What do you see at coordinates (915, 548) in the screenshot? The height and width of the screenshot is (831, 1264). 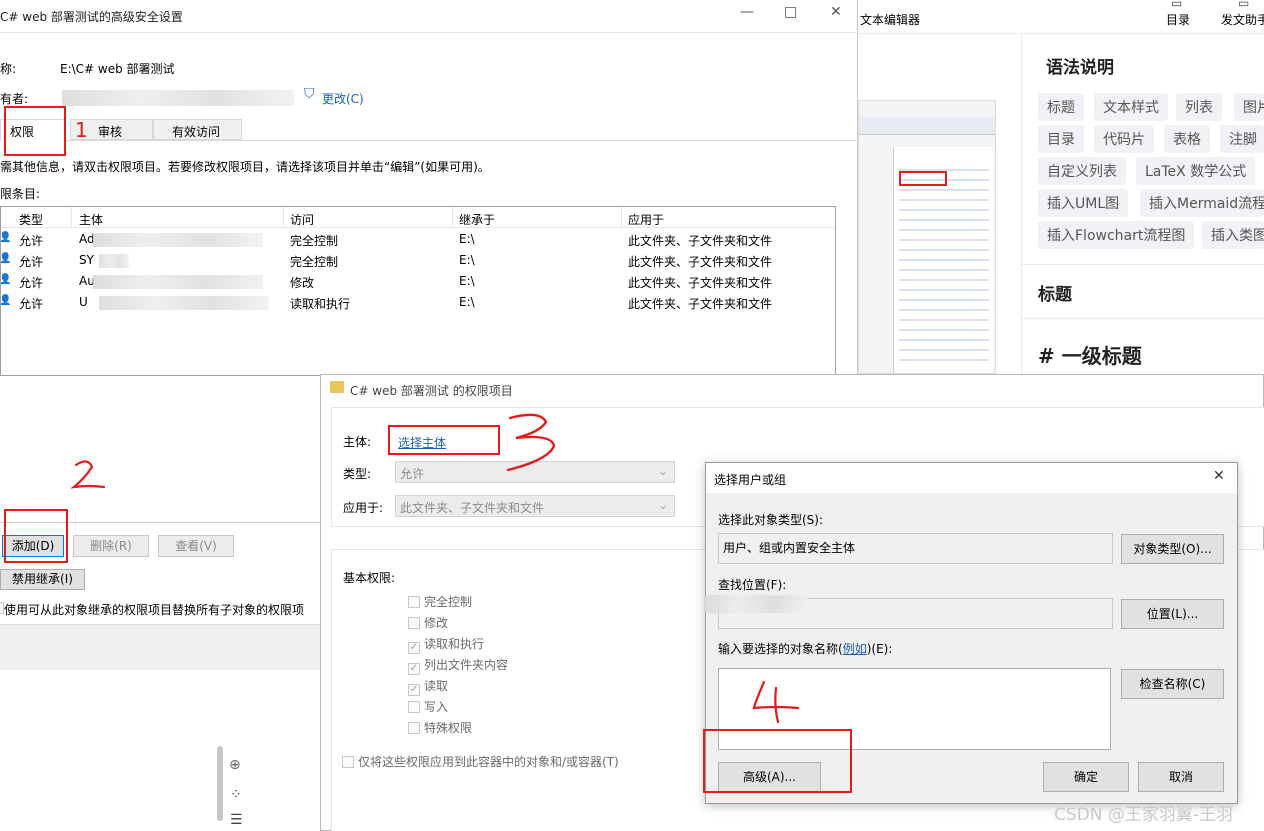 I see `object-type-field: 用户、组或内置安全主体` at bounding box center [915, 548].